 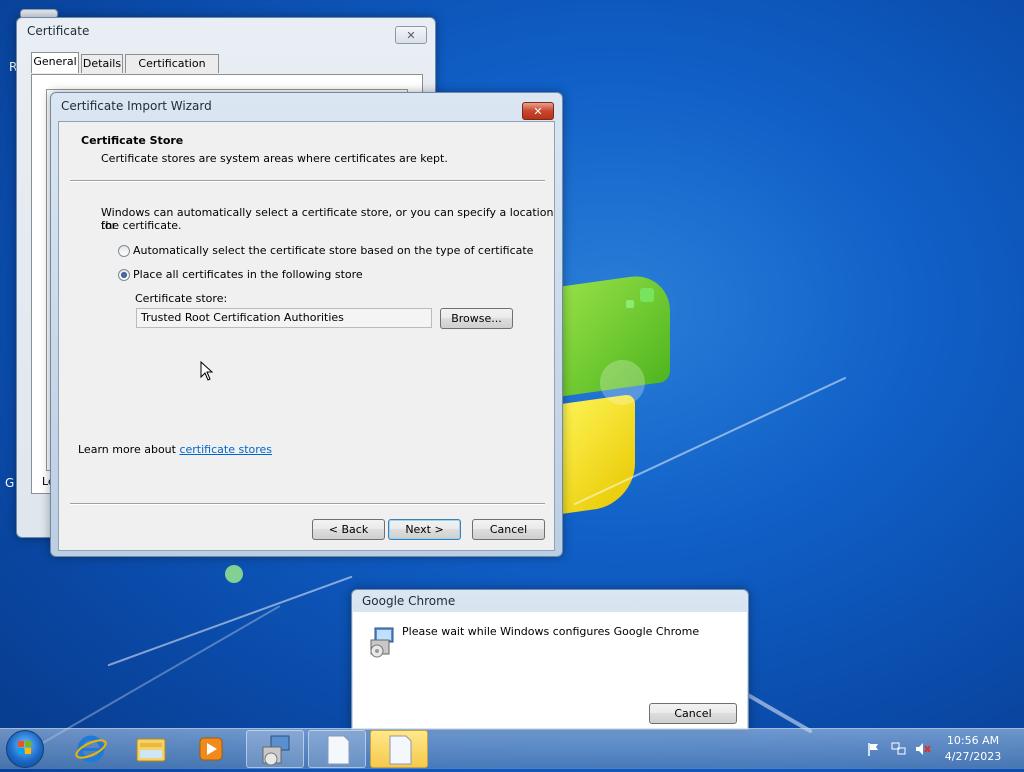 I want to click on window-title: Google Chrome, so click(x=409, y=601).